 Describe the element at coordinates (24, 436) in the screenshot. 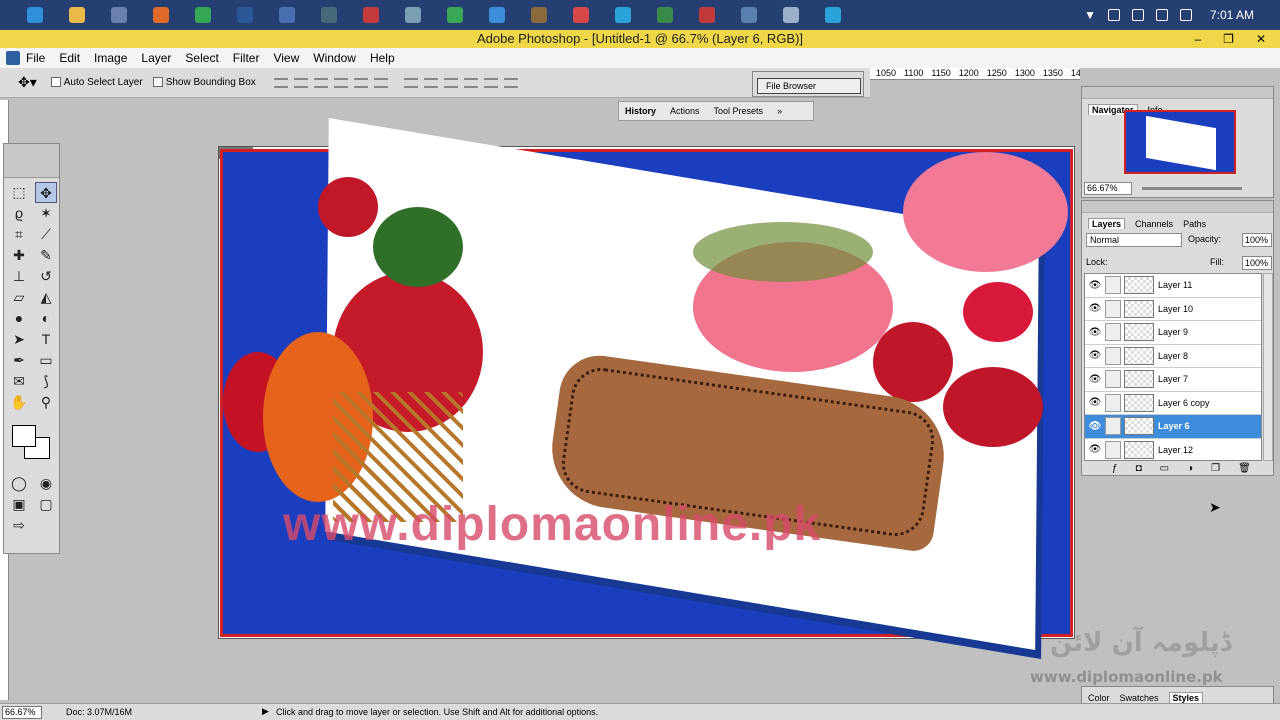

I see `foreground-color` at that location.